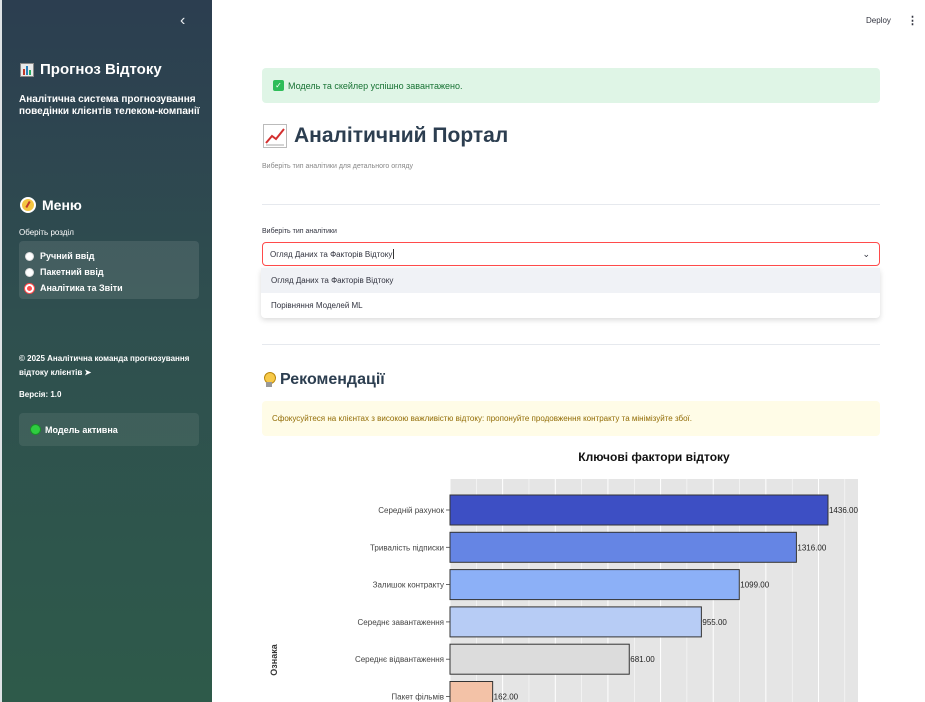 This screenshot has width=925, height=702. Describe the element at coordinates (88, 372) in the screenshot. I see `cursor-icon: ➤` at that location.